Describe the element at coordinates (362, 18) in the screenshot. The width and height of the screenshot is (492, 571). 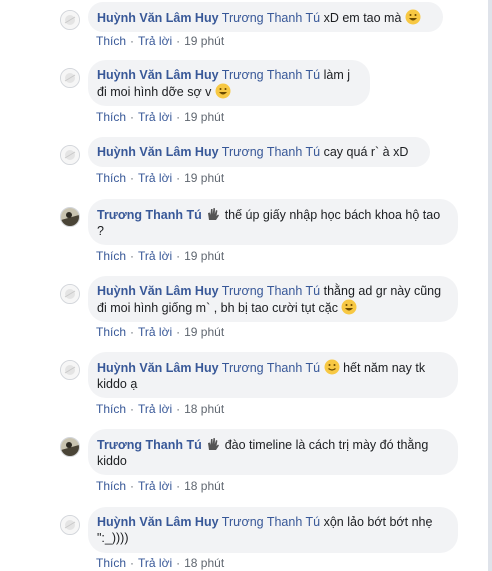
I see `comment-text: xD em tao mà` at that location.